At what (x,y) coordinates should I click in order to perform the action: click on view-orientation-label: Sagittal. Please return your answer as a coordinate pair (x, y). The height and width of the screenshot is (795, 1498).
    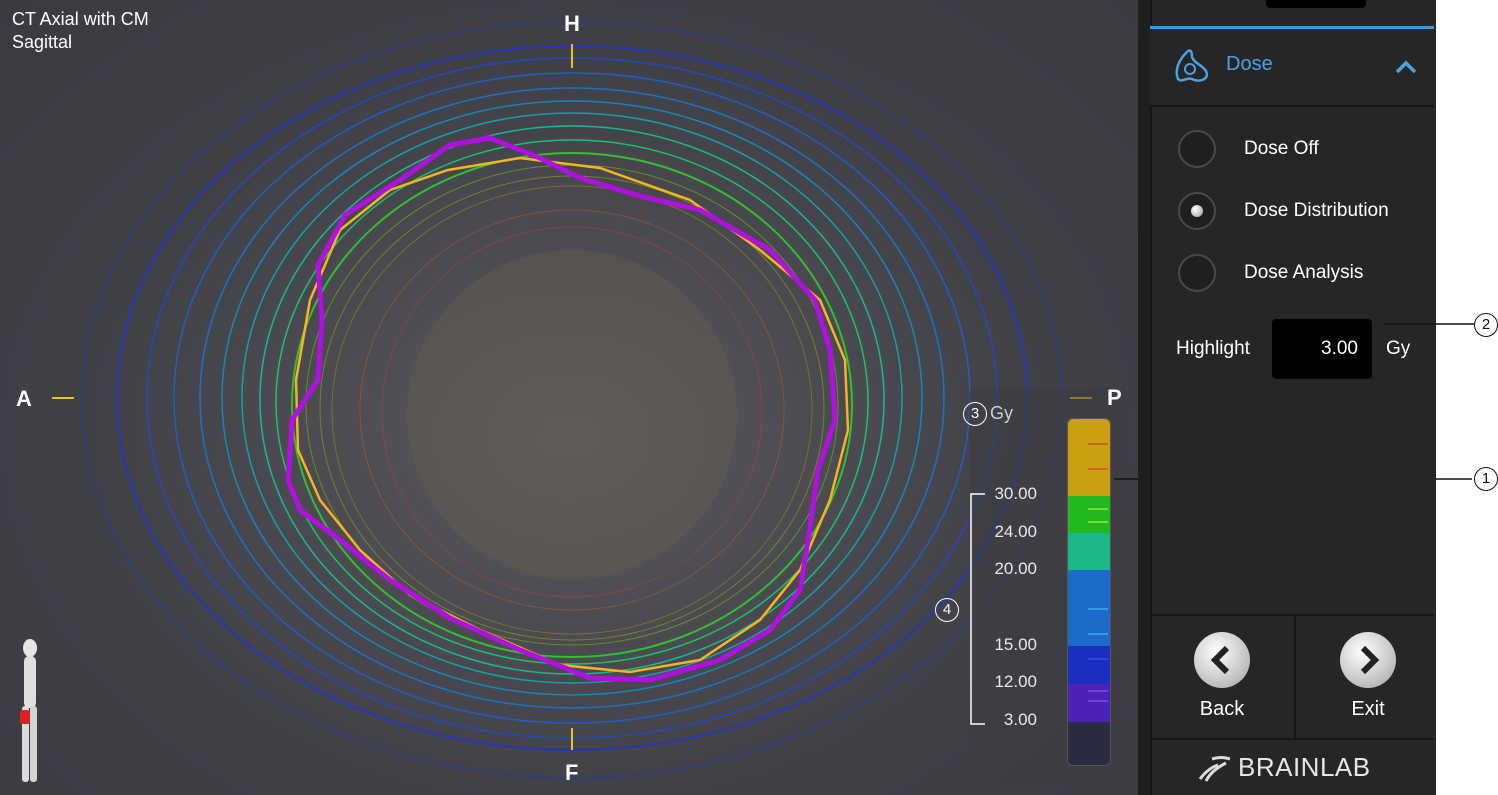
    Looking at the image, I should click on (42, 42).